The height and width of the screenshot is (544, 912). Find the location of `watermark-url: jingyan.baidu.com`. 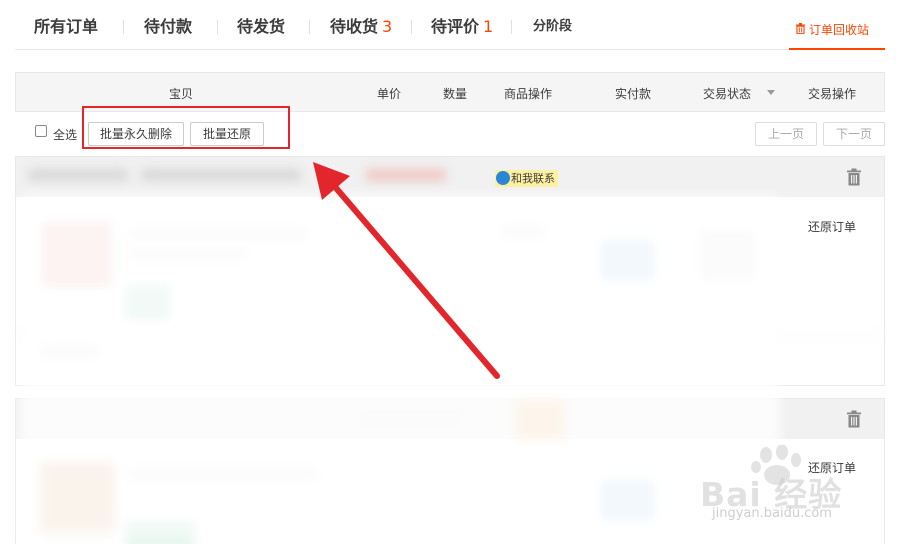

watermark-url: jingyan.baidu.com is located at coordinates (772, 513).